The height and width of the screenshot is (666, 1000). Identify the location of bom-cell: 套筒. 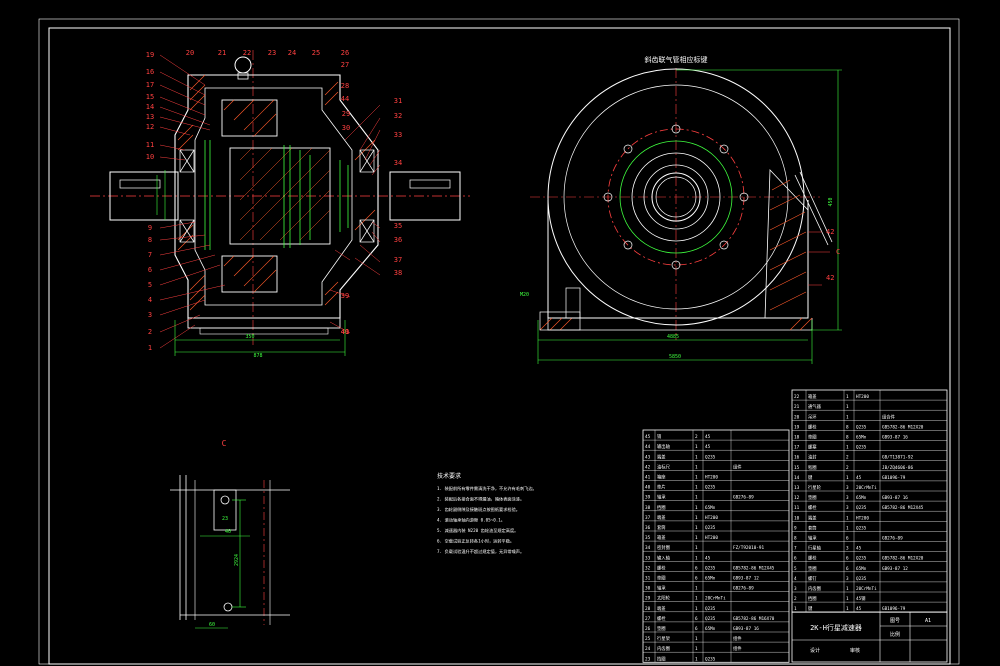
(661, 527).